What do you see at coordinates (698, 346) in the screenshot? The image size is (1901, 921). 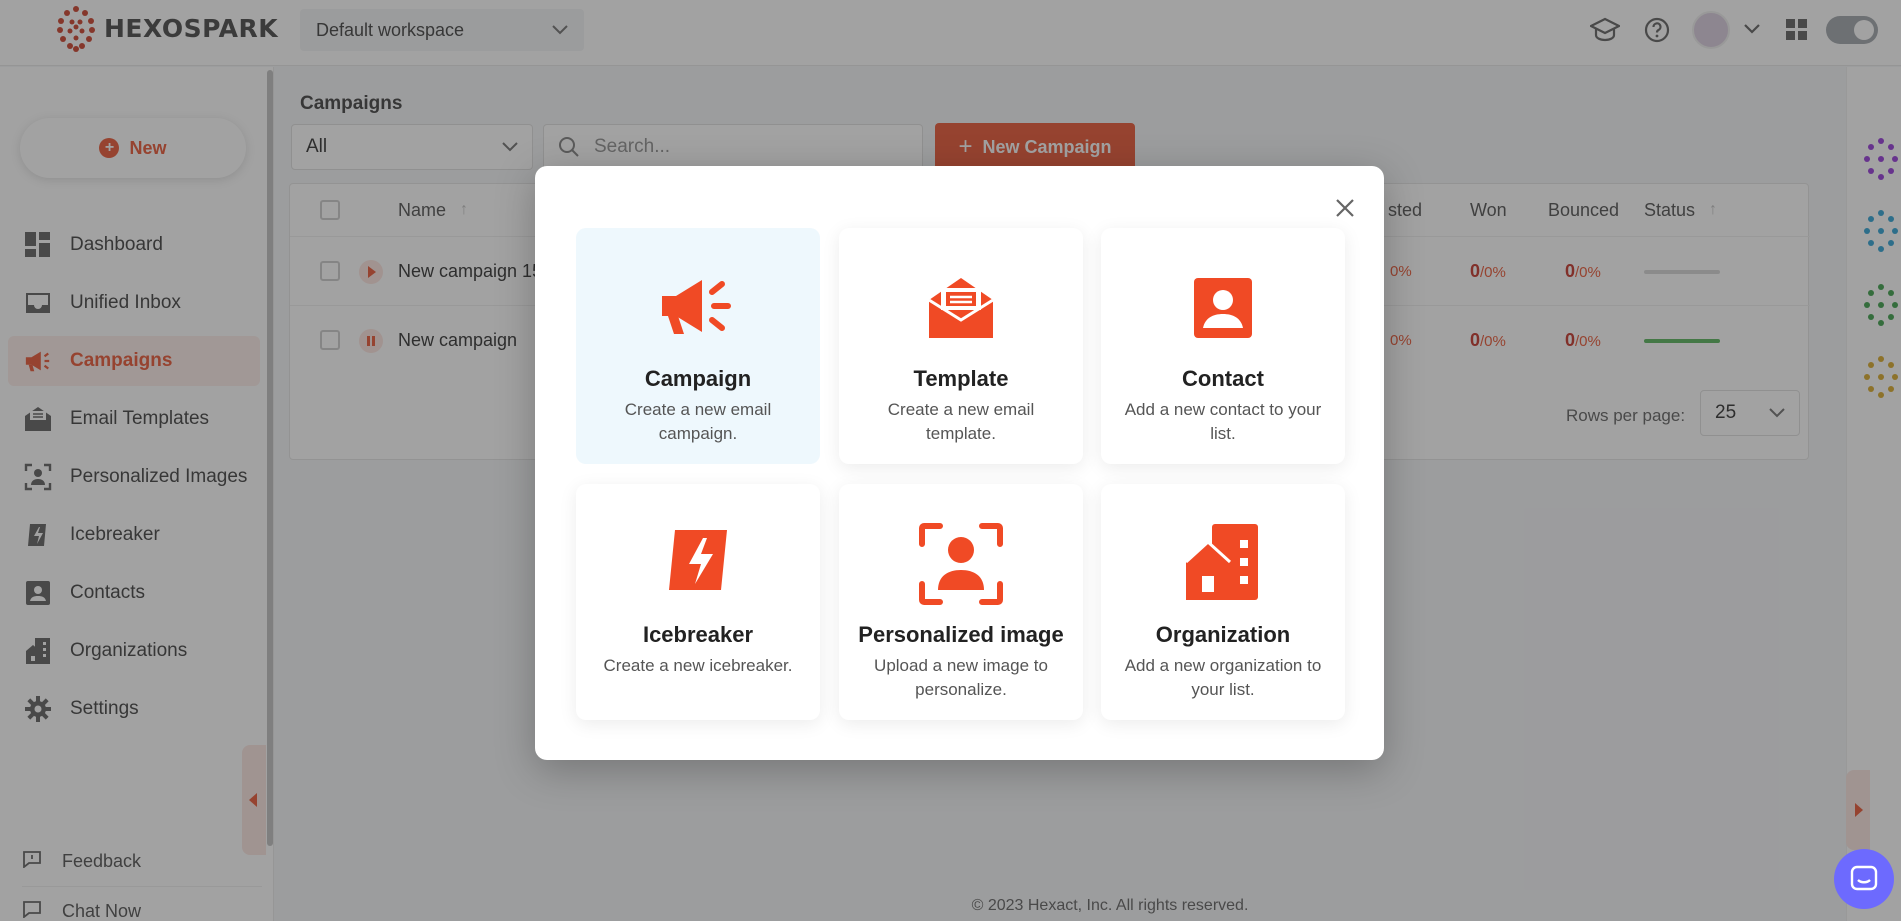 I see `create-campaign-card: Campaign Create a new email campaign.` at bounding box center [698, 346].